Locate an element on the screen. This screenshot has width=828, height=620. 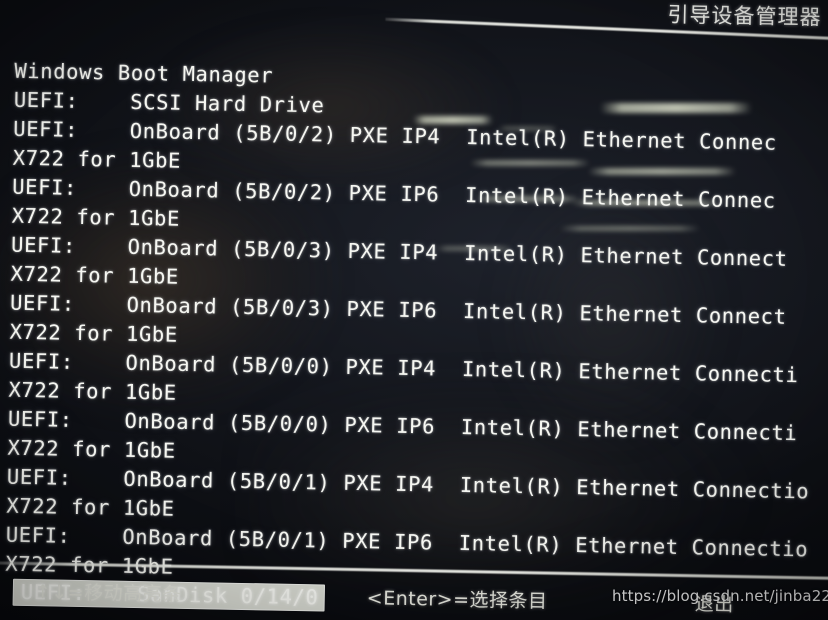
page-title: 引导设备管理器 is located at coordinates (744, 16).